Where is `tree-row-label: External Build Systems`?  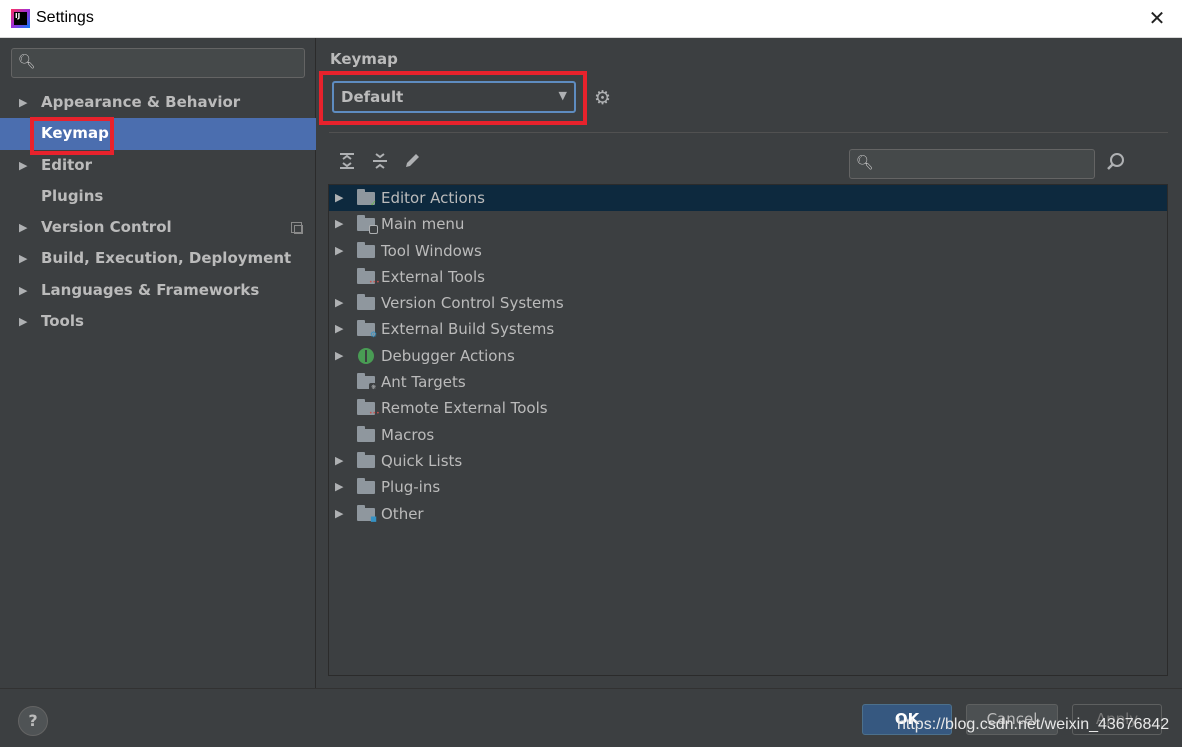
tree-row-label: External Build Systems is located at coordinates (468, 329).